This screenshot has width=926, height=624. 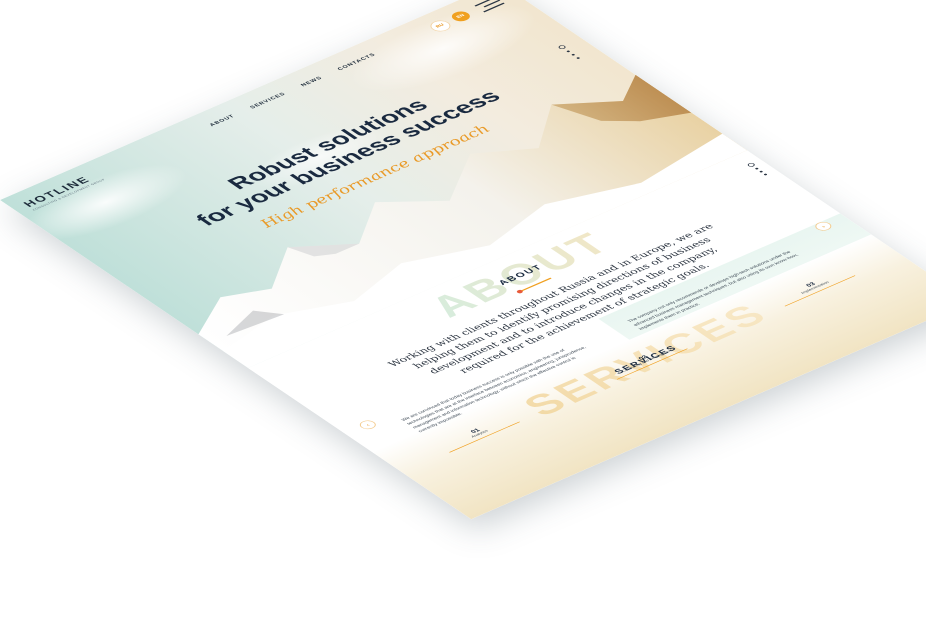 What do you see at coordinates (268, 101) in the screenshot?
I see `nav-services: SERVICES` at bounding box center [268, 101].